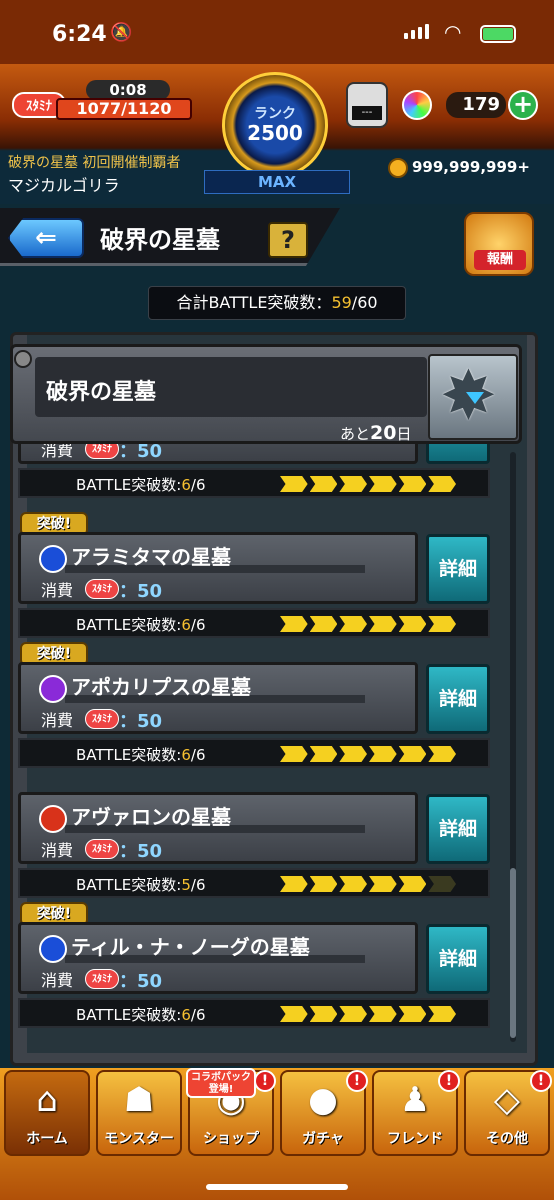 The width and height of the screenshot is (554, 1200). Describe the element at coordinates (277, 32) in the screenshot. I see `status-bar: 6:24 🔕 ◠` at that location.